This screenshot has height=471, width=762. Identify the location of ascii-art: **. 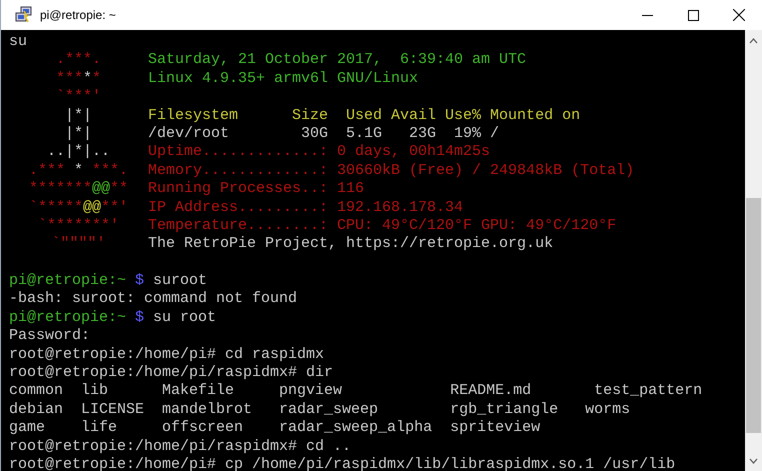
(119, 189).